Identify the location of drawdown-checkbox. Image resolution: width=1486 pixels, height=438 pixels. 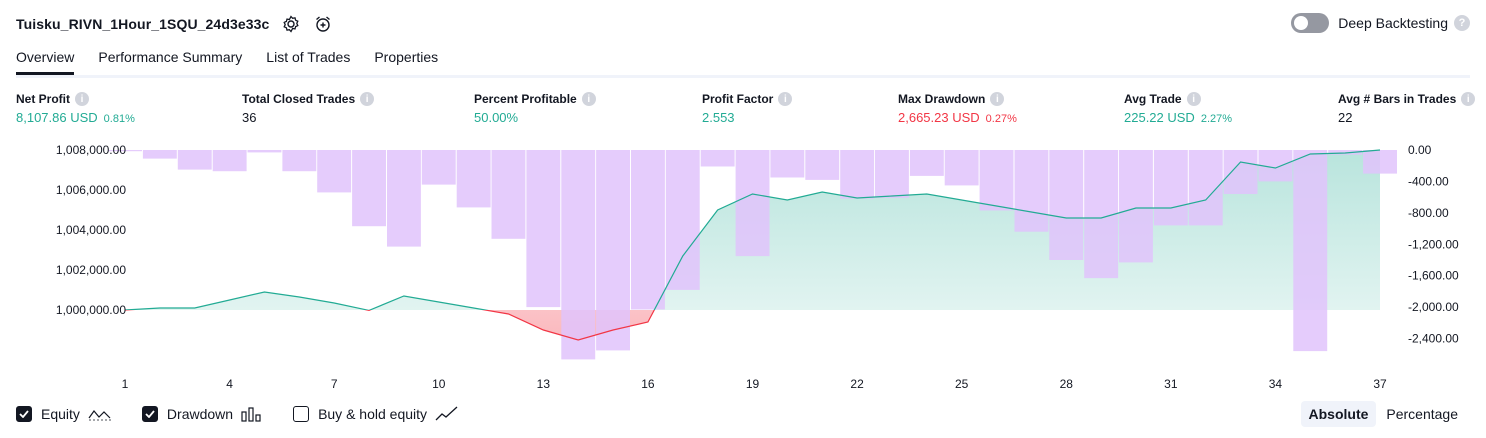
(149, 414).